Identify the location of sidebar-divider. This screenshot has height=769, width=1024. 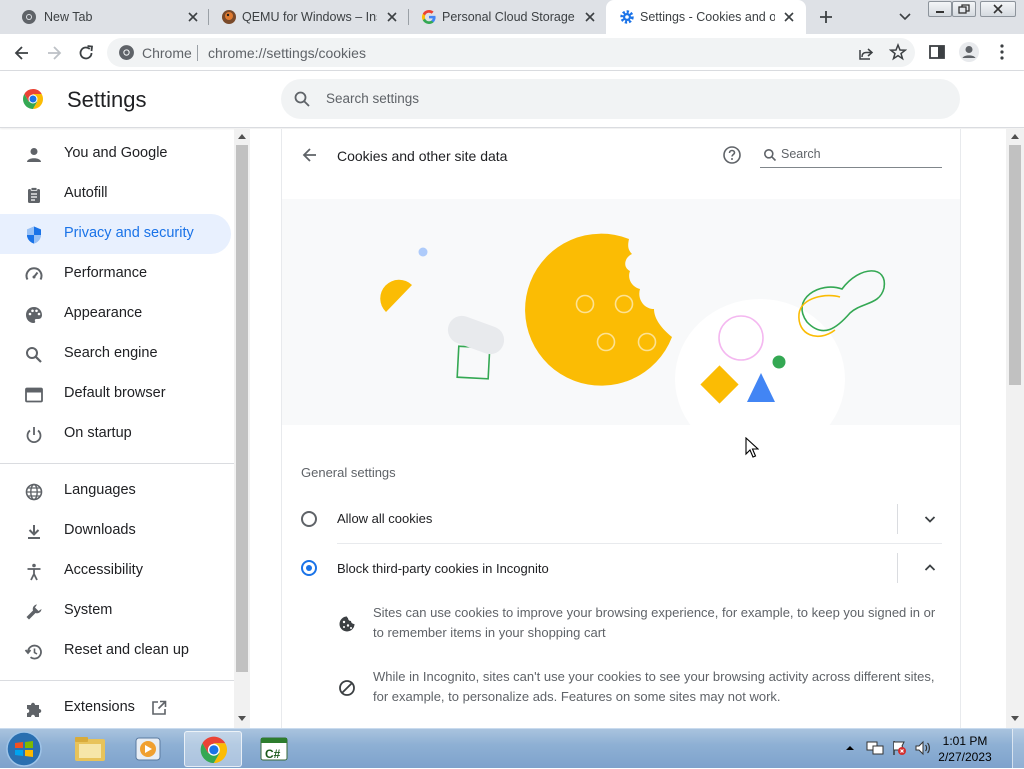
(117, 680).